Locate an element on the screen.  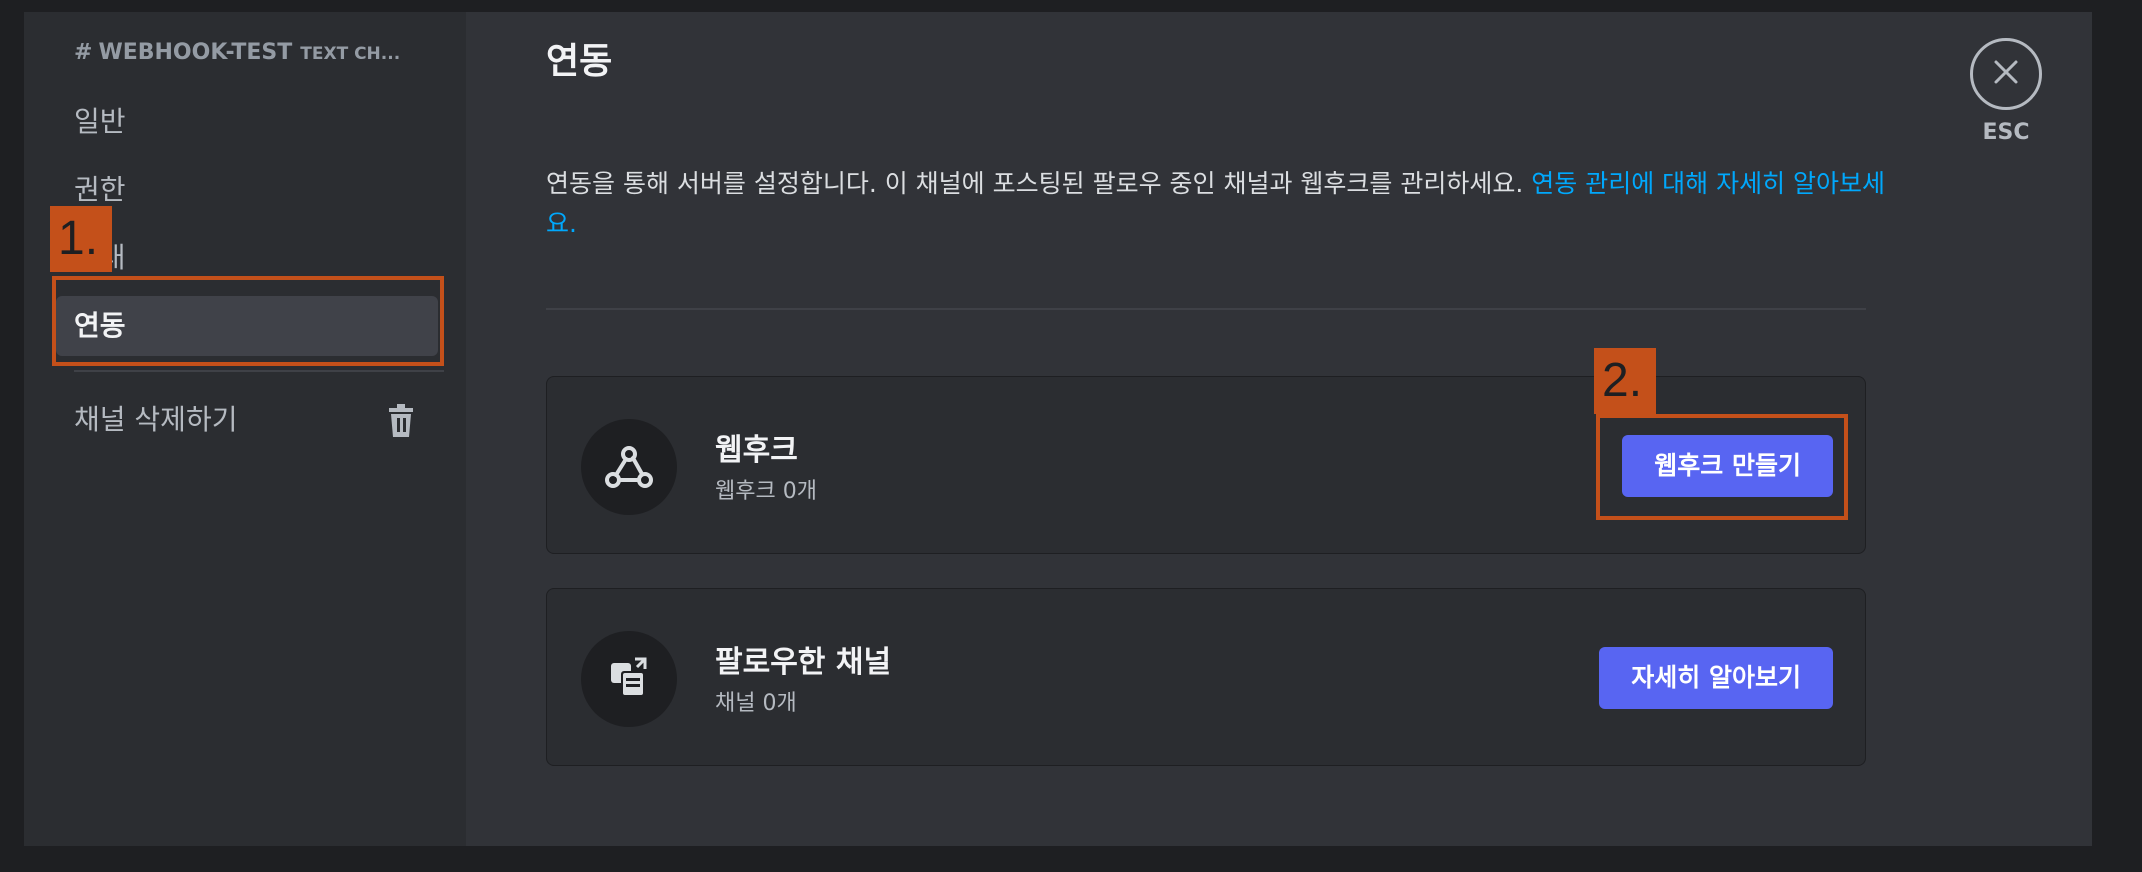
followed-channel-icon is located at coordinates (629, 679).